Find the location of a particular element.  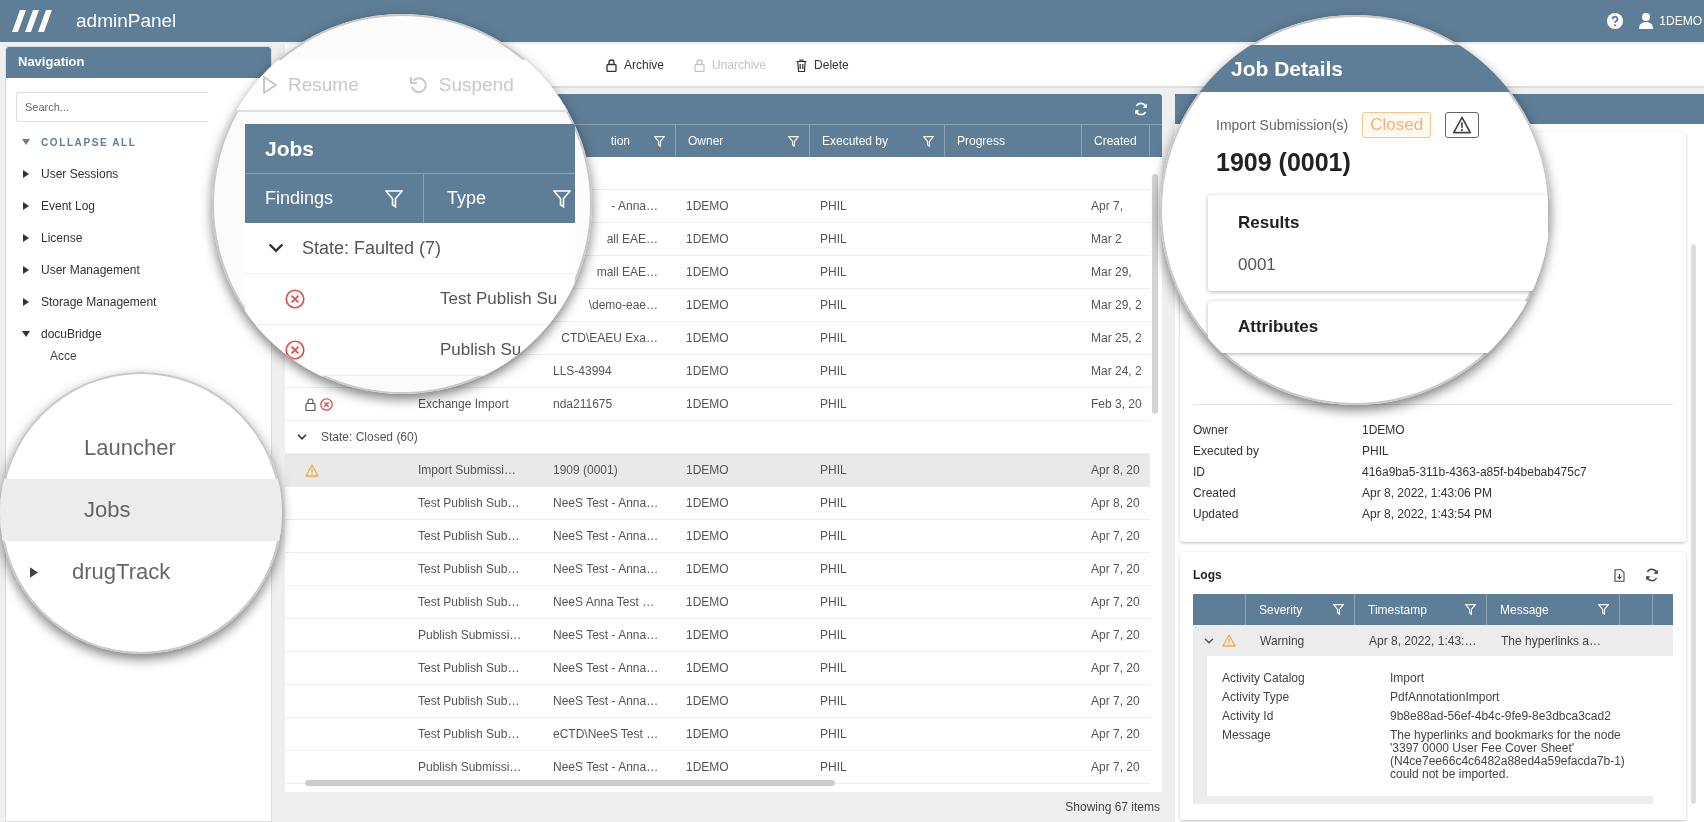

item-count: Showing 67 items is located at coordinates (1112, 807).